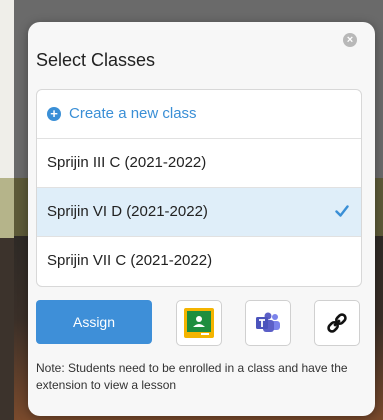 Image resolution: width=383 pixels, height=420 pixels. What do you see at coordinates (96, 60) in the screenshot?
I see `dialog-title: Select Classes` at bounding box center [96, 60].